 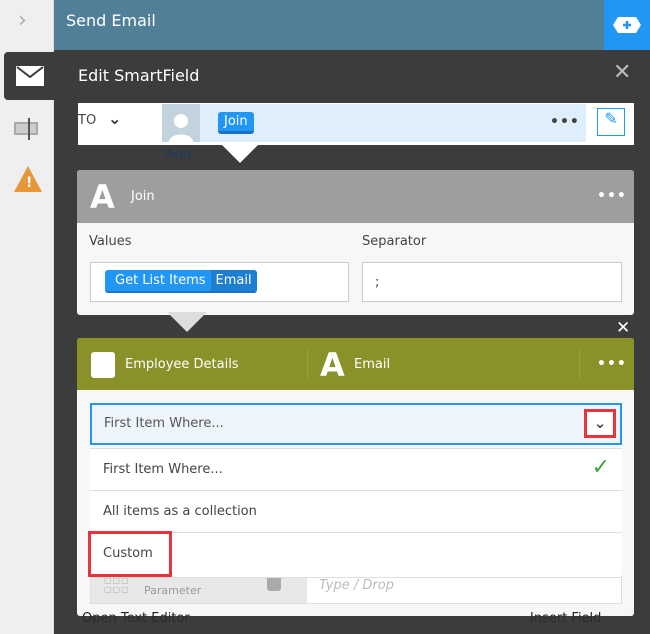 I want to click on chevron-right-icon: ›, so click(x=22, y=20).